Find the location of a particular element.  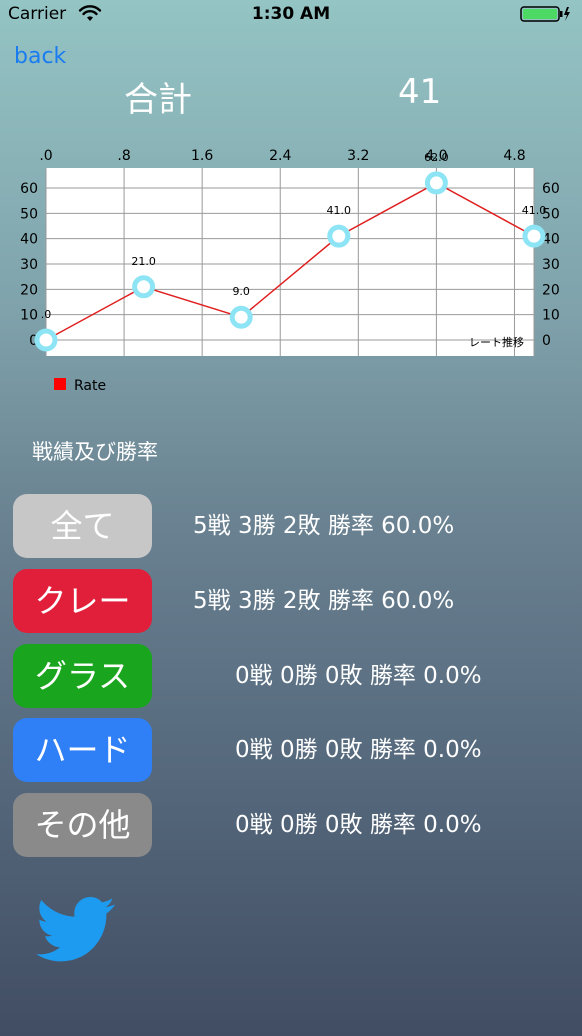

y-axis-left-ticks: 0102030405060 is located at coordinates (29, 265).